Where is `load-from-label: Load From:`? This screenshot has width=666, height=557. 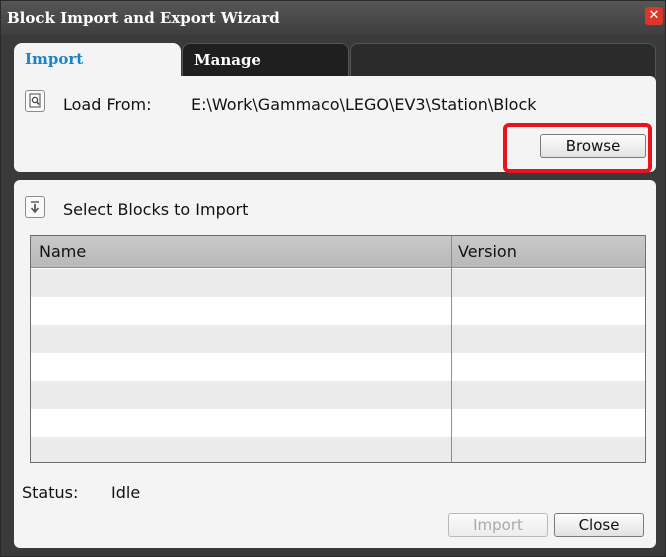 load-from-label: Load From: is located at coordinates (107, 104).